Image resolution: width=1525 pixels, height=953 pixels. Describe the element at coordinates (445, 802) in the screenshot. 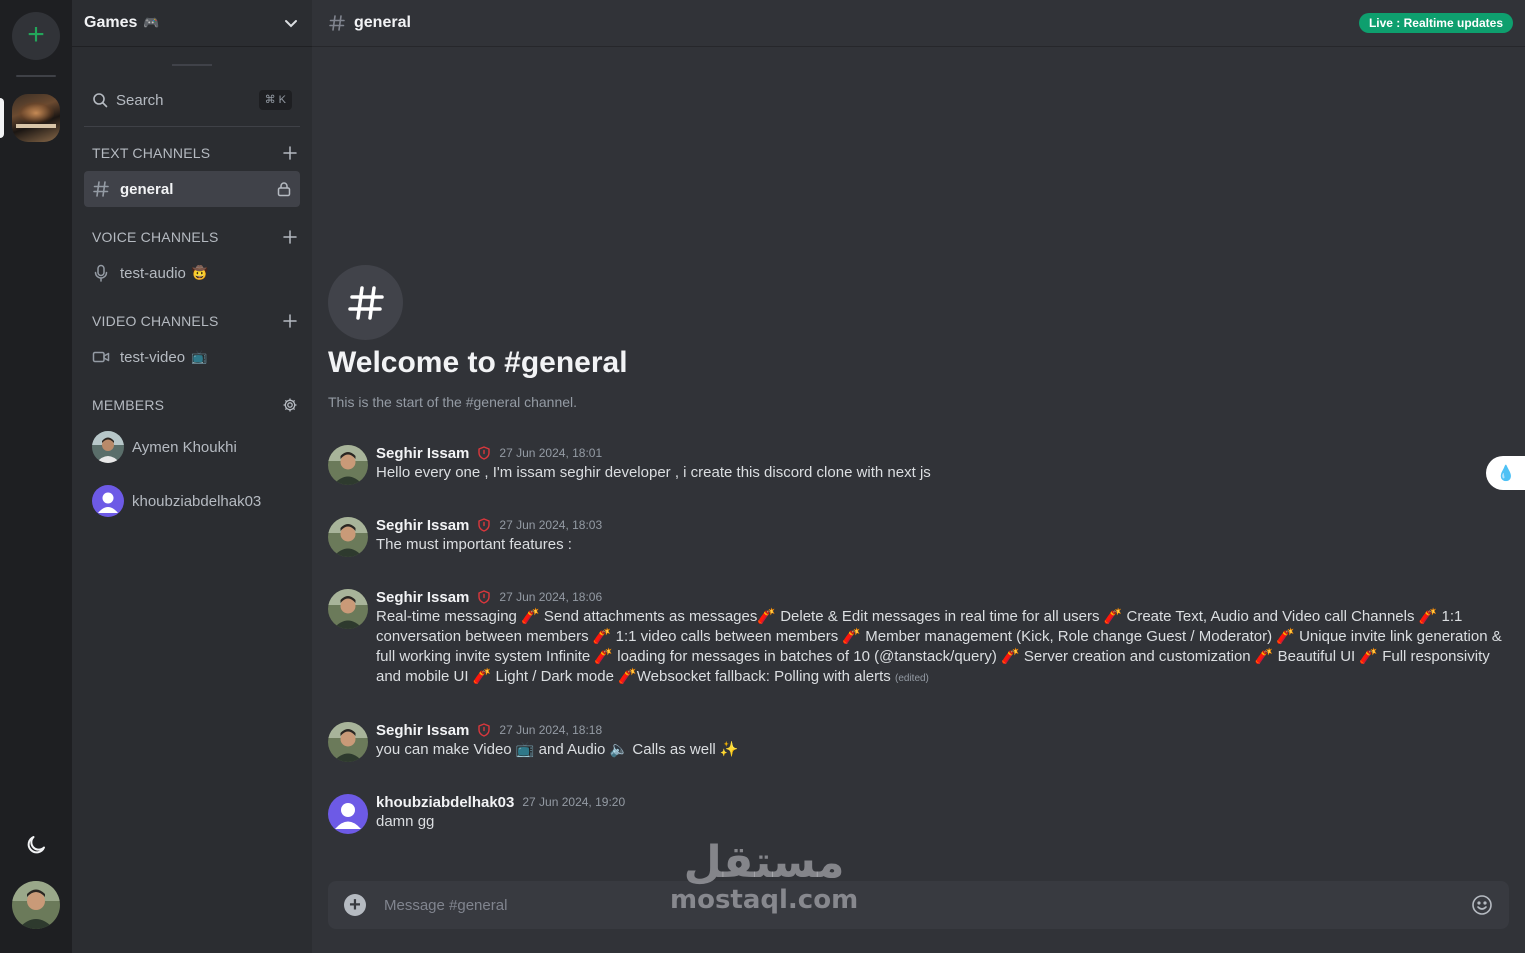

I see `message-author: khoubziabdelhak03` at that location.